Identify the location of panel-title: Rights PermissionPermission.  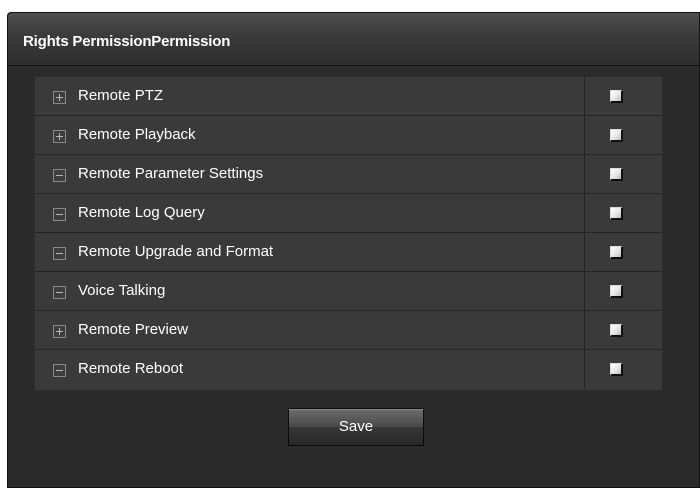
(127, 41).